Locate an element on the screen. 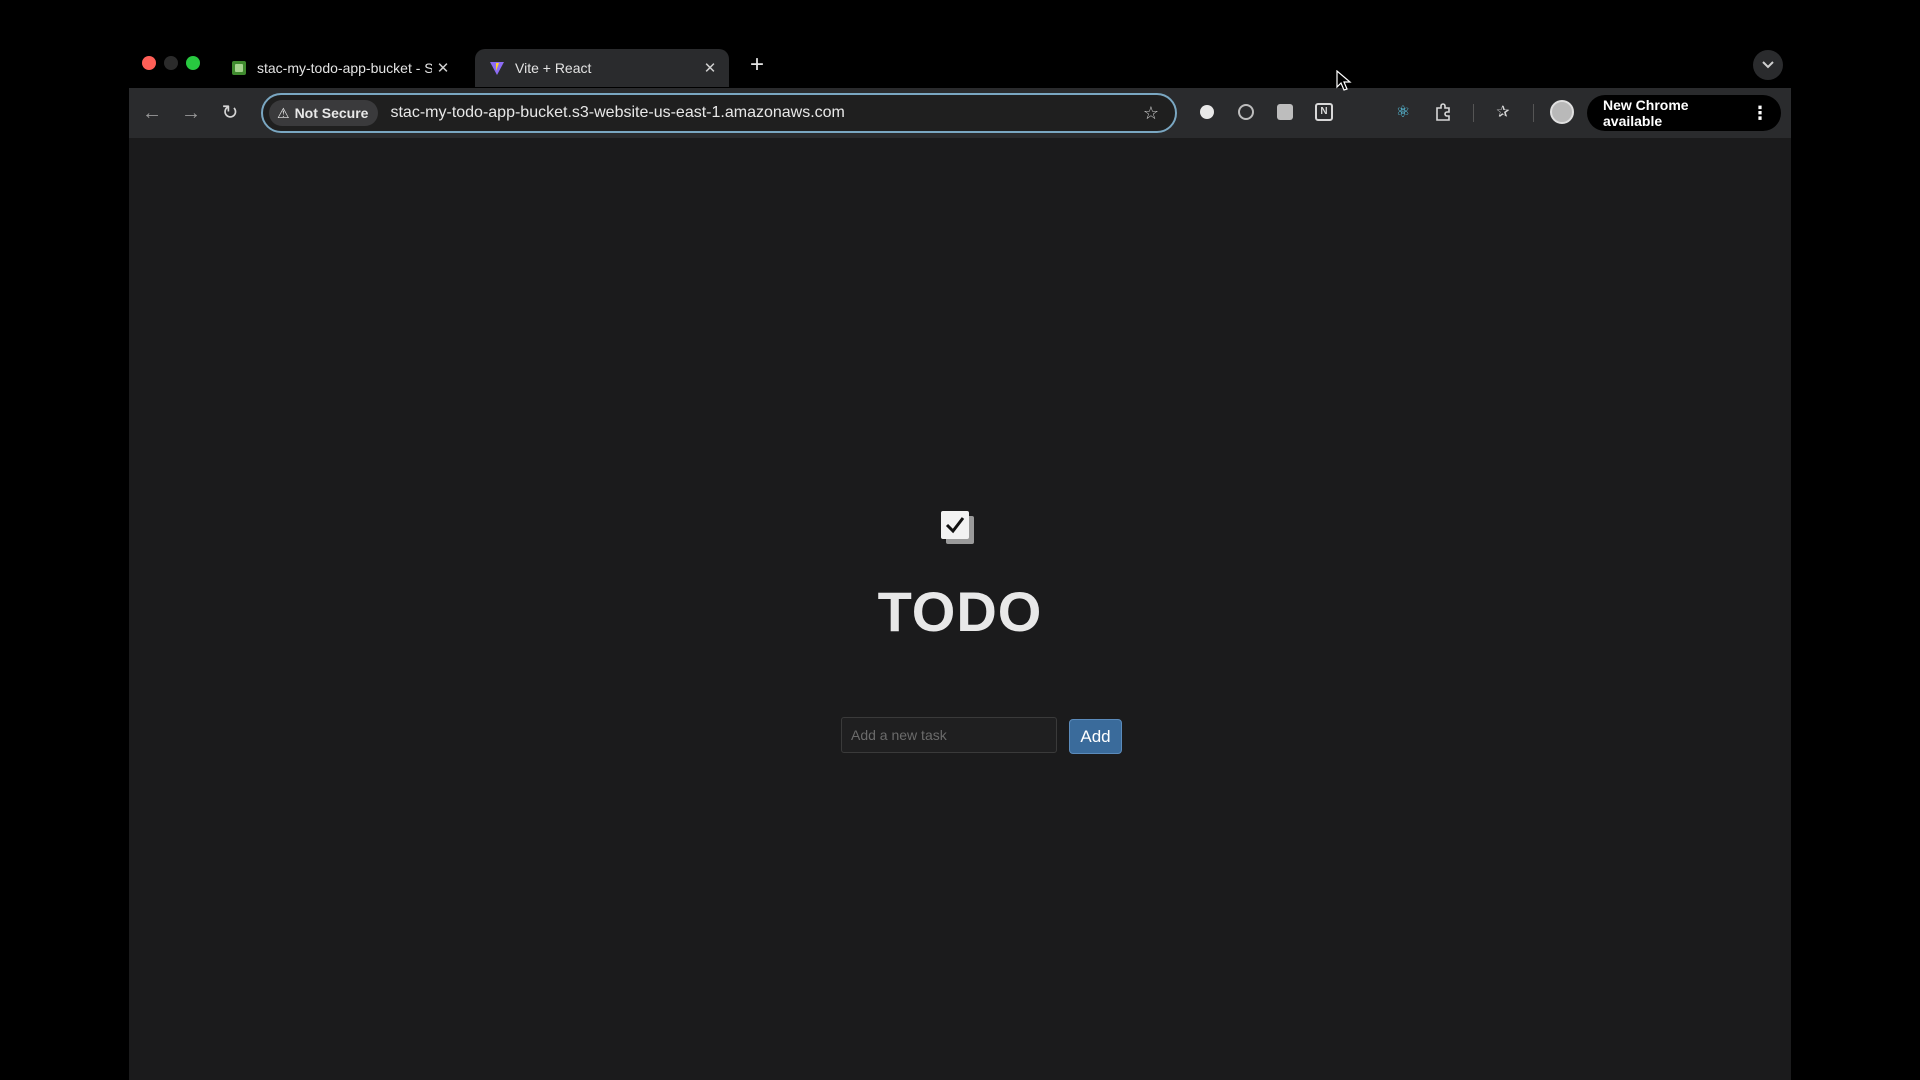  update-label: New Chrome available is located at coordinates (1646, 113).